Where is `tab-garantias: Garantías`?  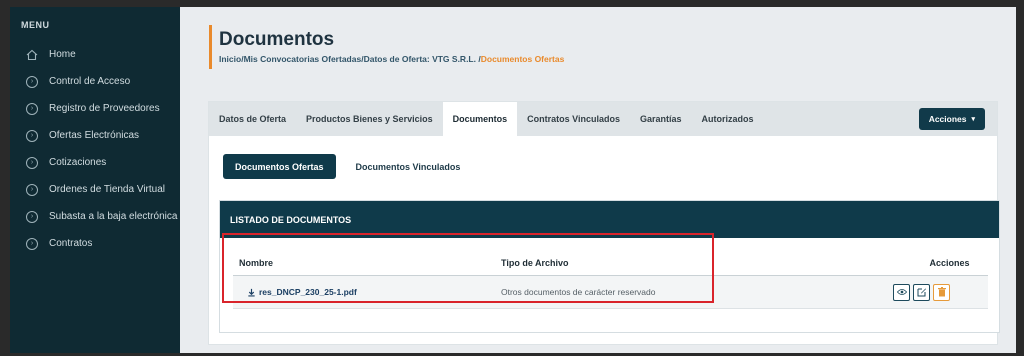
tab-garantias: Garantías is located at coordinates (661, 119).